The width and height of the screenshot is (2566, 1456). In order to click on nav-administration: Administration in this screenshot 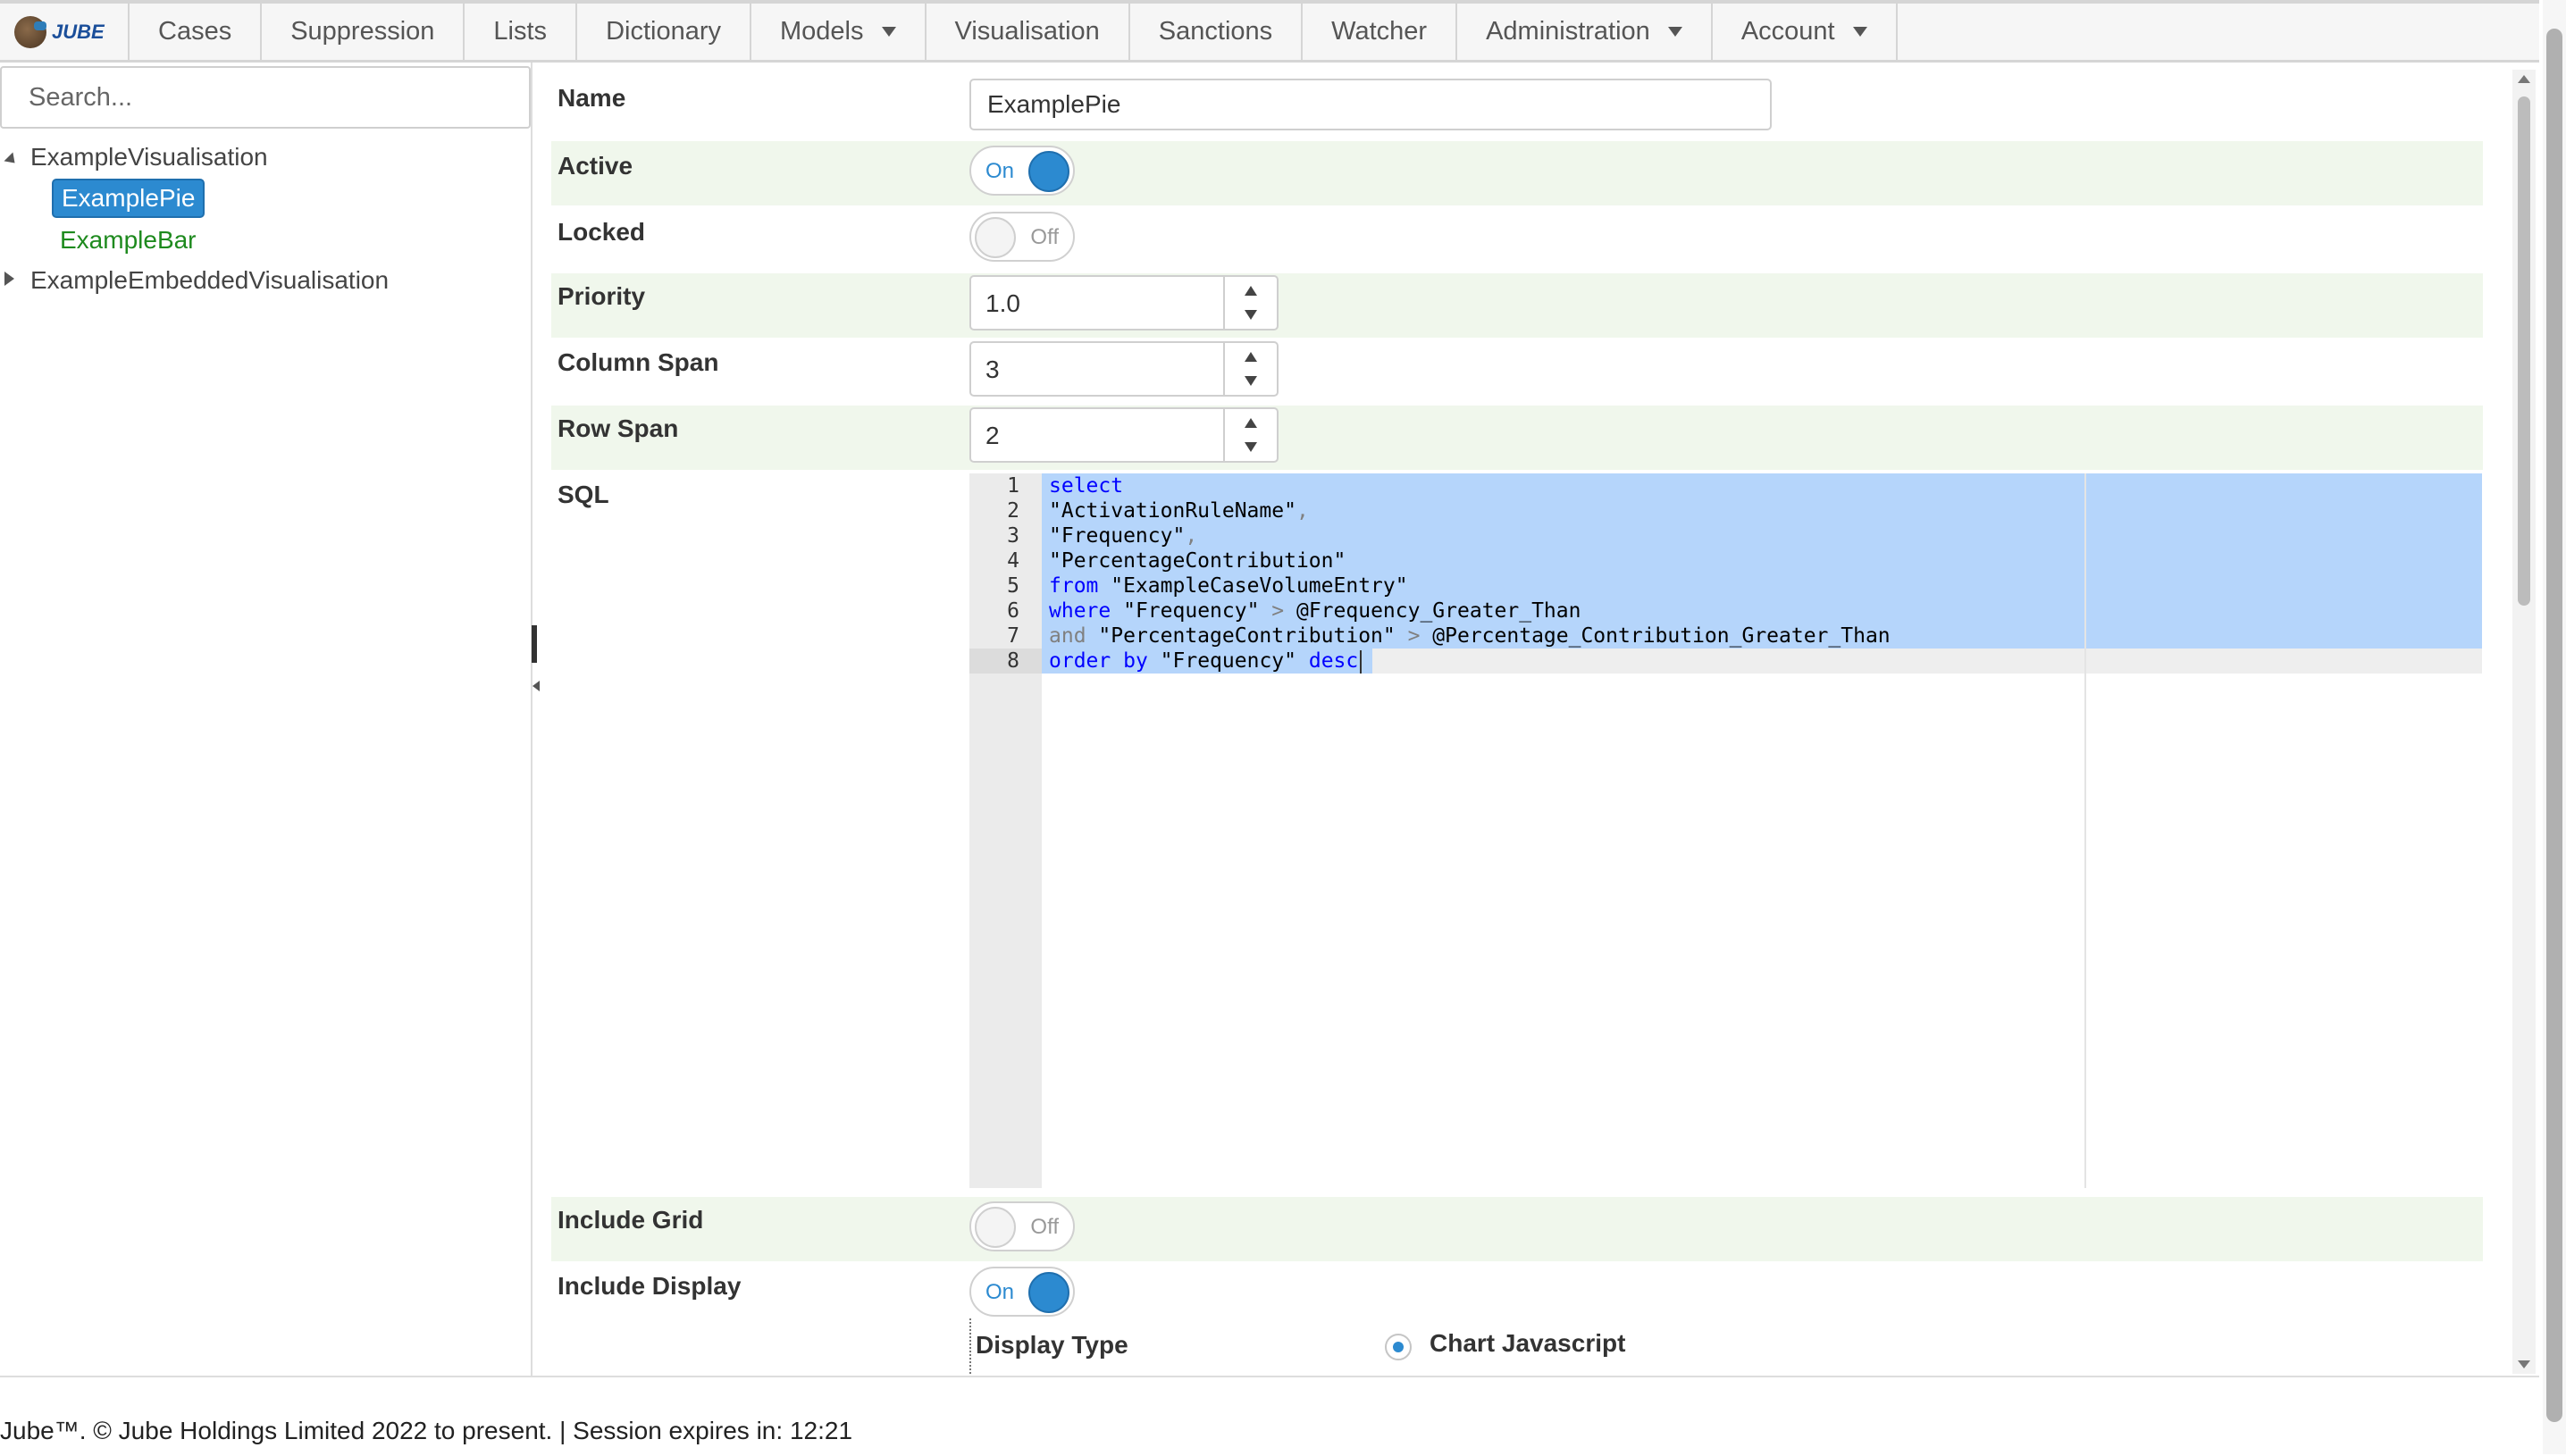, I will do `click(1585, 32)`.